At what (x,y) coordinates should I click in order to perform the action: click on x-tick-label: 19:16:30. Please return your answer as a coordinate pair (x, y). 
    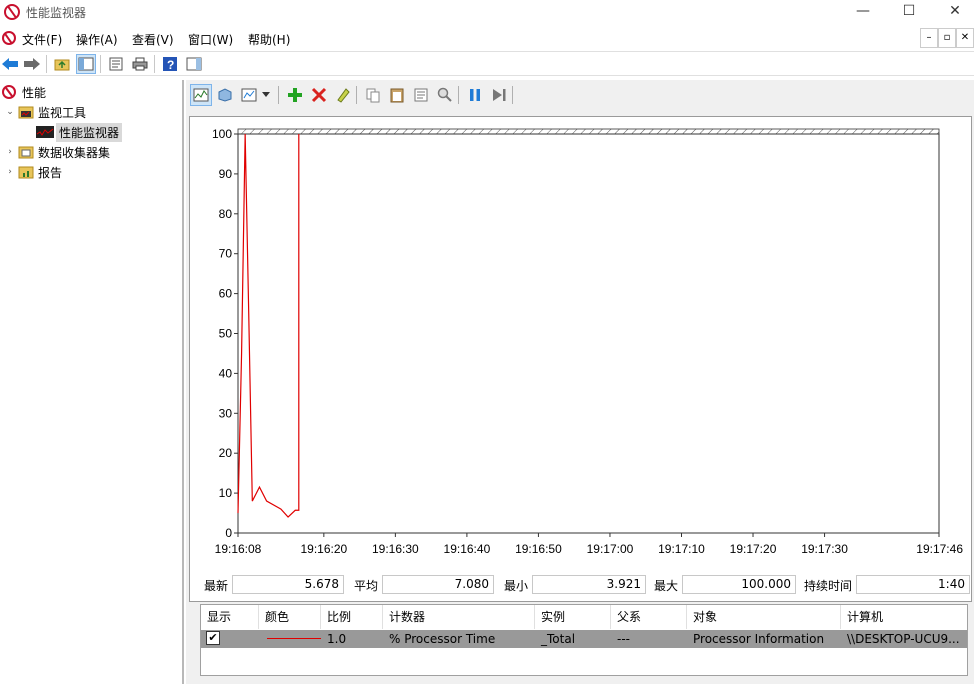
    Looking at the image, I should click on (395, 549).